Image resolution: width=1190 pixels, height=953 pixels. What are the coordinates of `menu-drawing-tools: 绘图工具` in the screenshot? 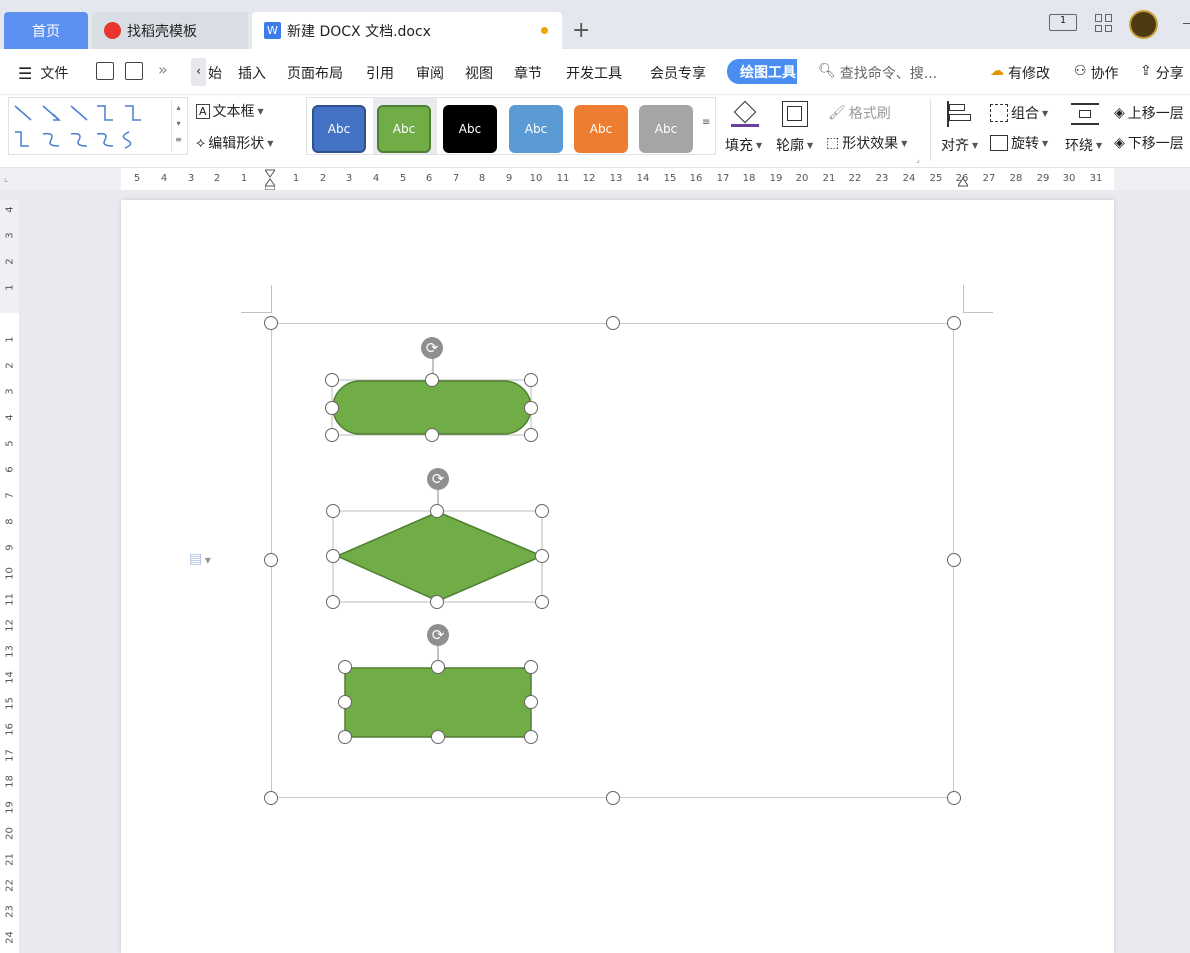 It's located at (762, 71).